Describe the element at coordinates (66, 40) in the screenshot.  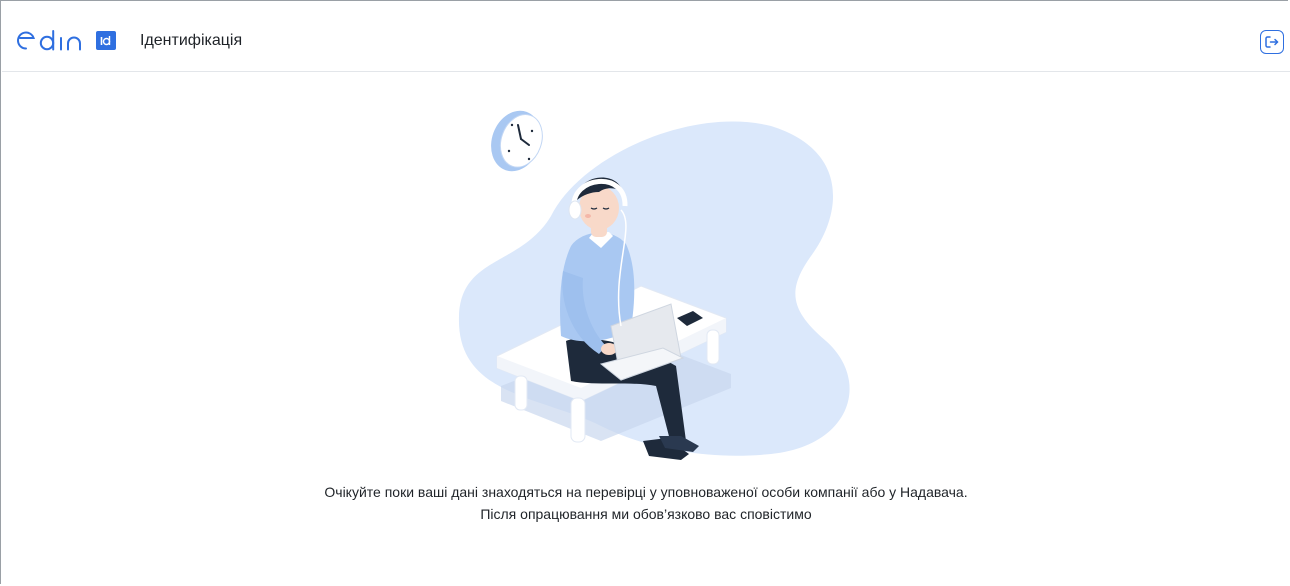
I see `edin-logo-icon` at that location.